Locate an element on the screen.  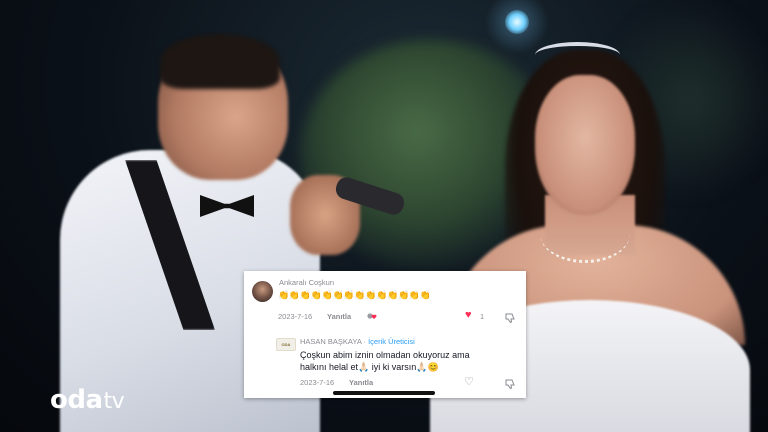
reply-avatar: ODA is located at coordinates (286, 344).